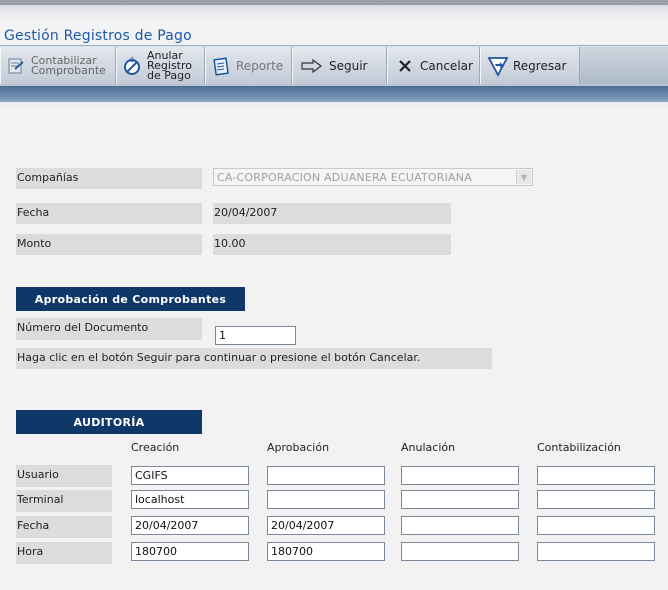 This screenshot has height=590, width=668. I want to click on usuario-contabilizacion-field, so click(596, 475).